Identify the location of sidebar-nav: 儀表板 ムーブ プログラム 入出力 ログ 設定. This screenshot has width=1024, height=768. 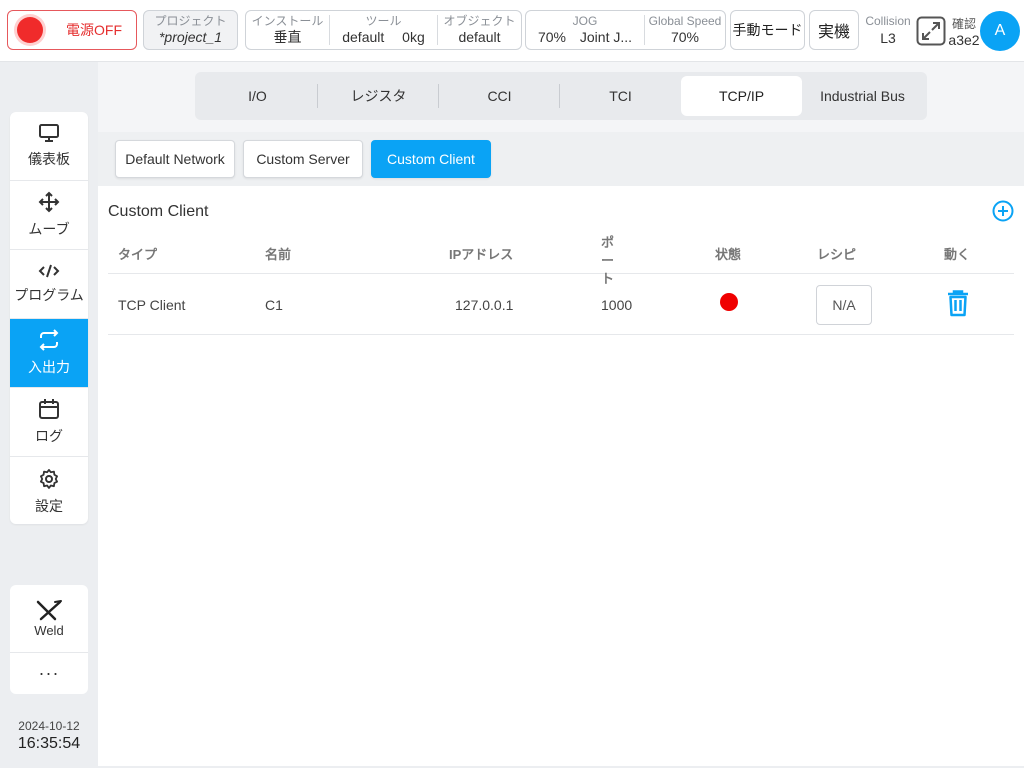
(49, 318).